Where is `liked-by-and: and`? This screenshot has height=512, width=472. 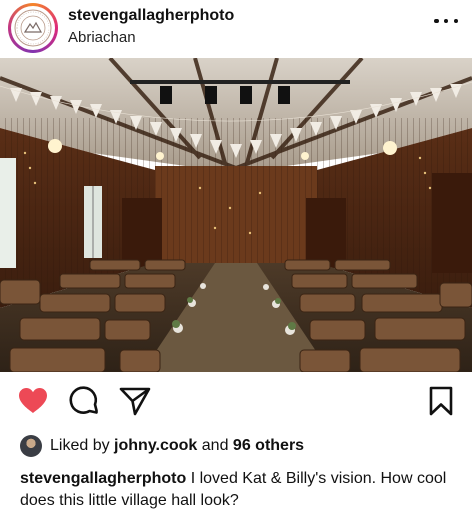
liked-by-and: and is located at coordinates (215, 445).